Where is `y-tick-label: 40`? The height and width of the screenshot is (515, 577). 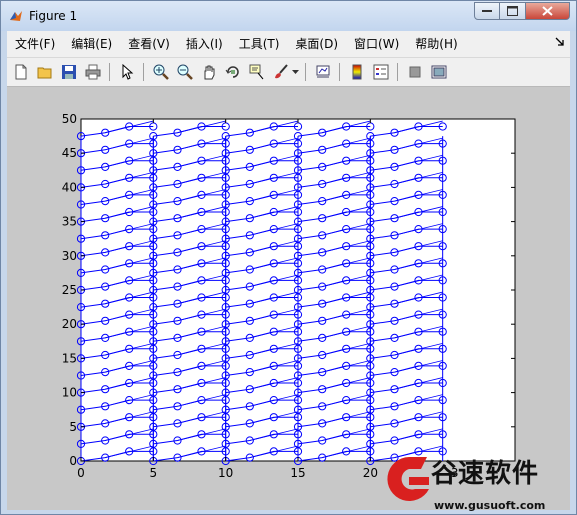
y-tick-label: 40 is located at coordinates (69, 187).